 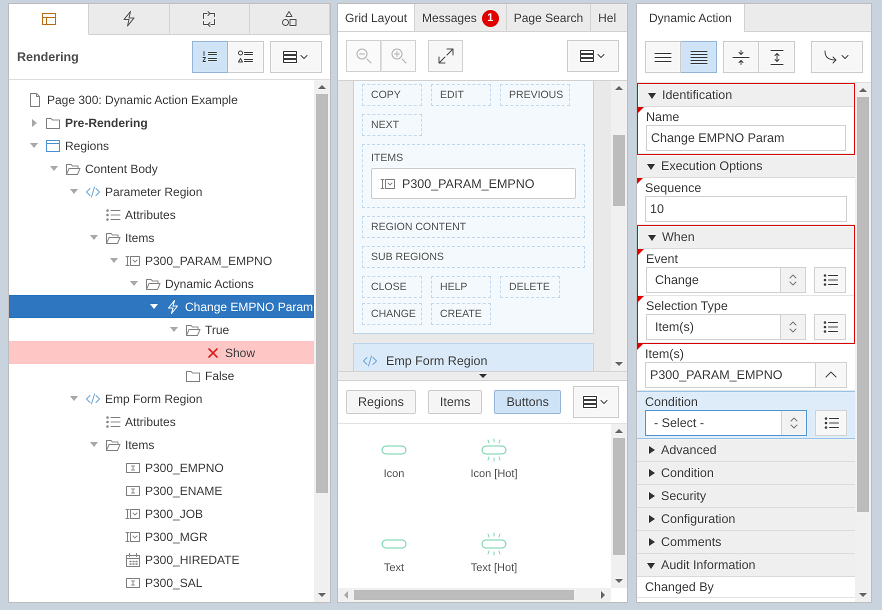 I want to click on drop-zone: CLOSE, so click(x=392, y=287).